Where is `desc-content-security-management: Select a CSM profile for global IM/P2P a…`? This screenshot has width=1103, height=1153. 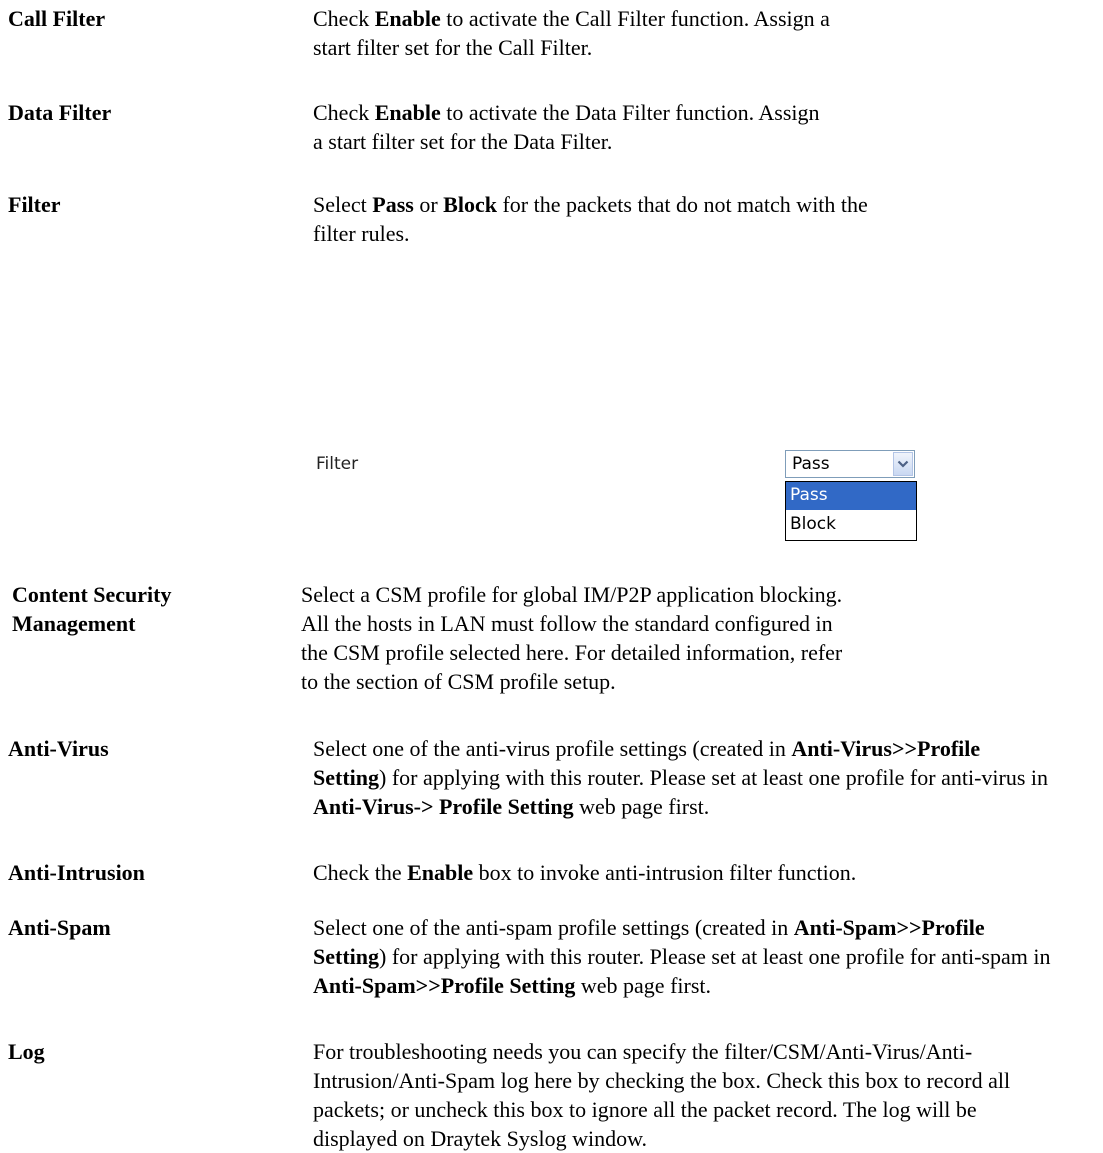 desc-content-security-management: Select a CSM profile for global IM/P2P a… is located at coordinates (572, 638).